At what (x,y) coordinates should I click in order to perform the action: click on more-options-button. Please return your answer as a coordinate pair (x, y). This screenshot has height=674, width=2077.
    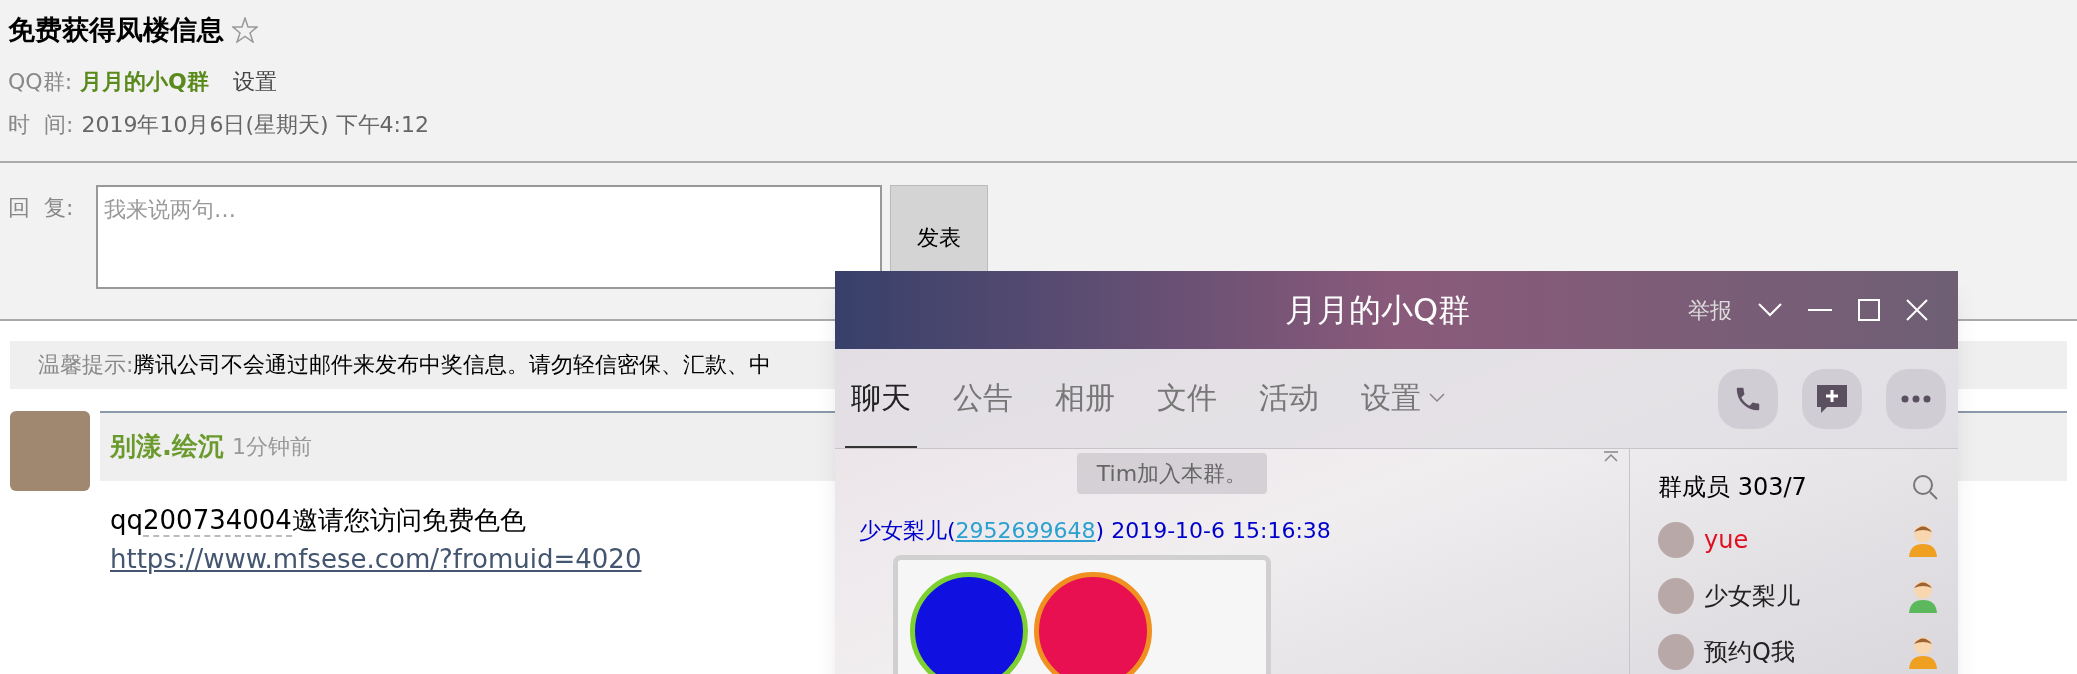
    Looking at the image, I should click on (1916, 398).